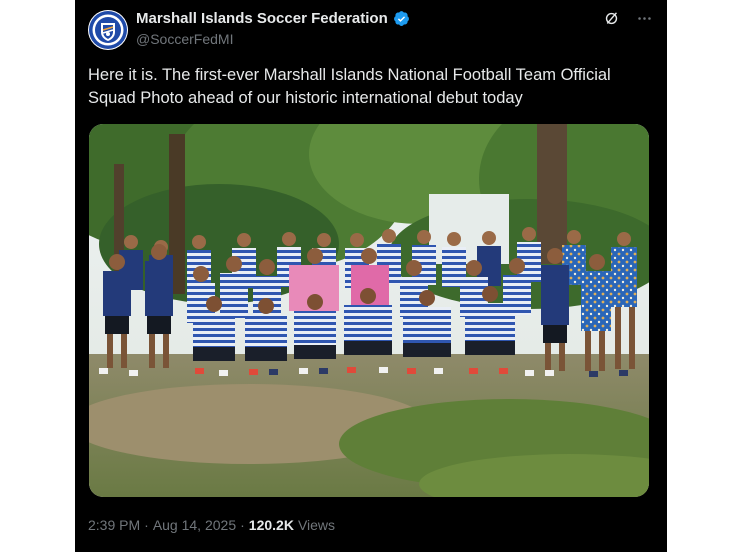 This screenshot has width=730, height=552. What do you see at coordinates (114, 525) in the screenshot?
I see `tweet-time: 2:39 PM` at bounding box center [114, 525].